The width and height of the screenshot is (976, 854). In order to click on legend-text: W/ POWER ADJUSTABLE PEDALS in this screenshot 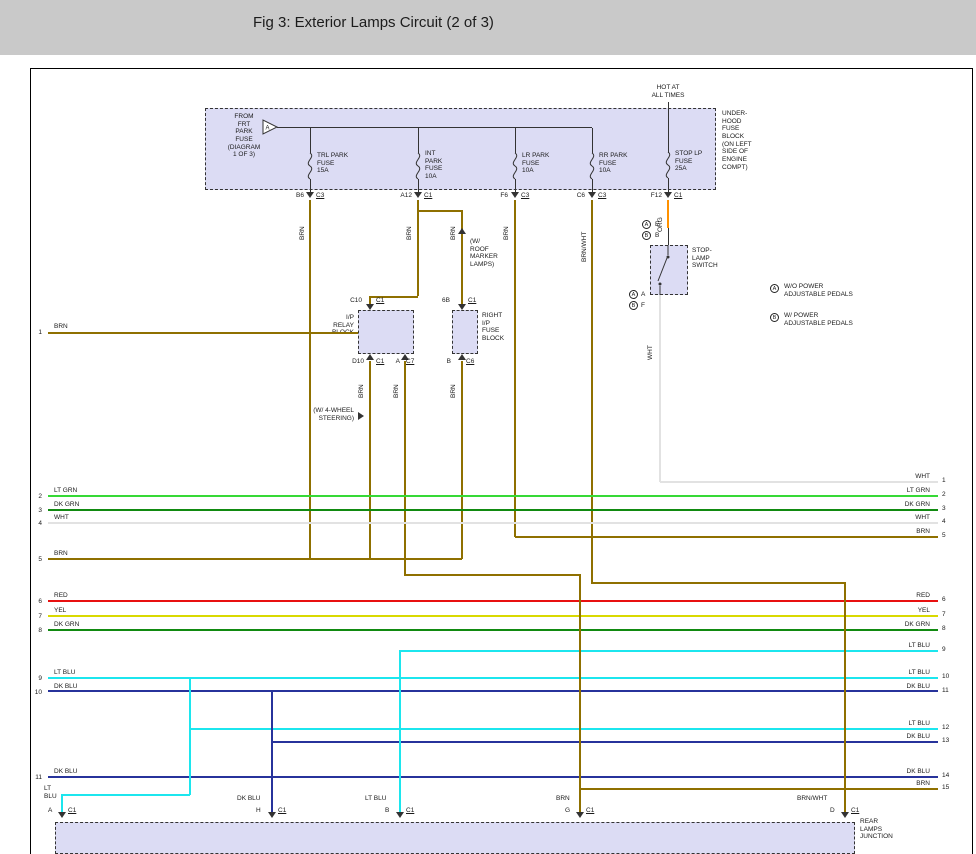, I will do `click(818, 319)`.